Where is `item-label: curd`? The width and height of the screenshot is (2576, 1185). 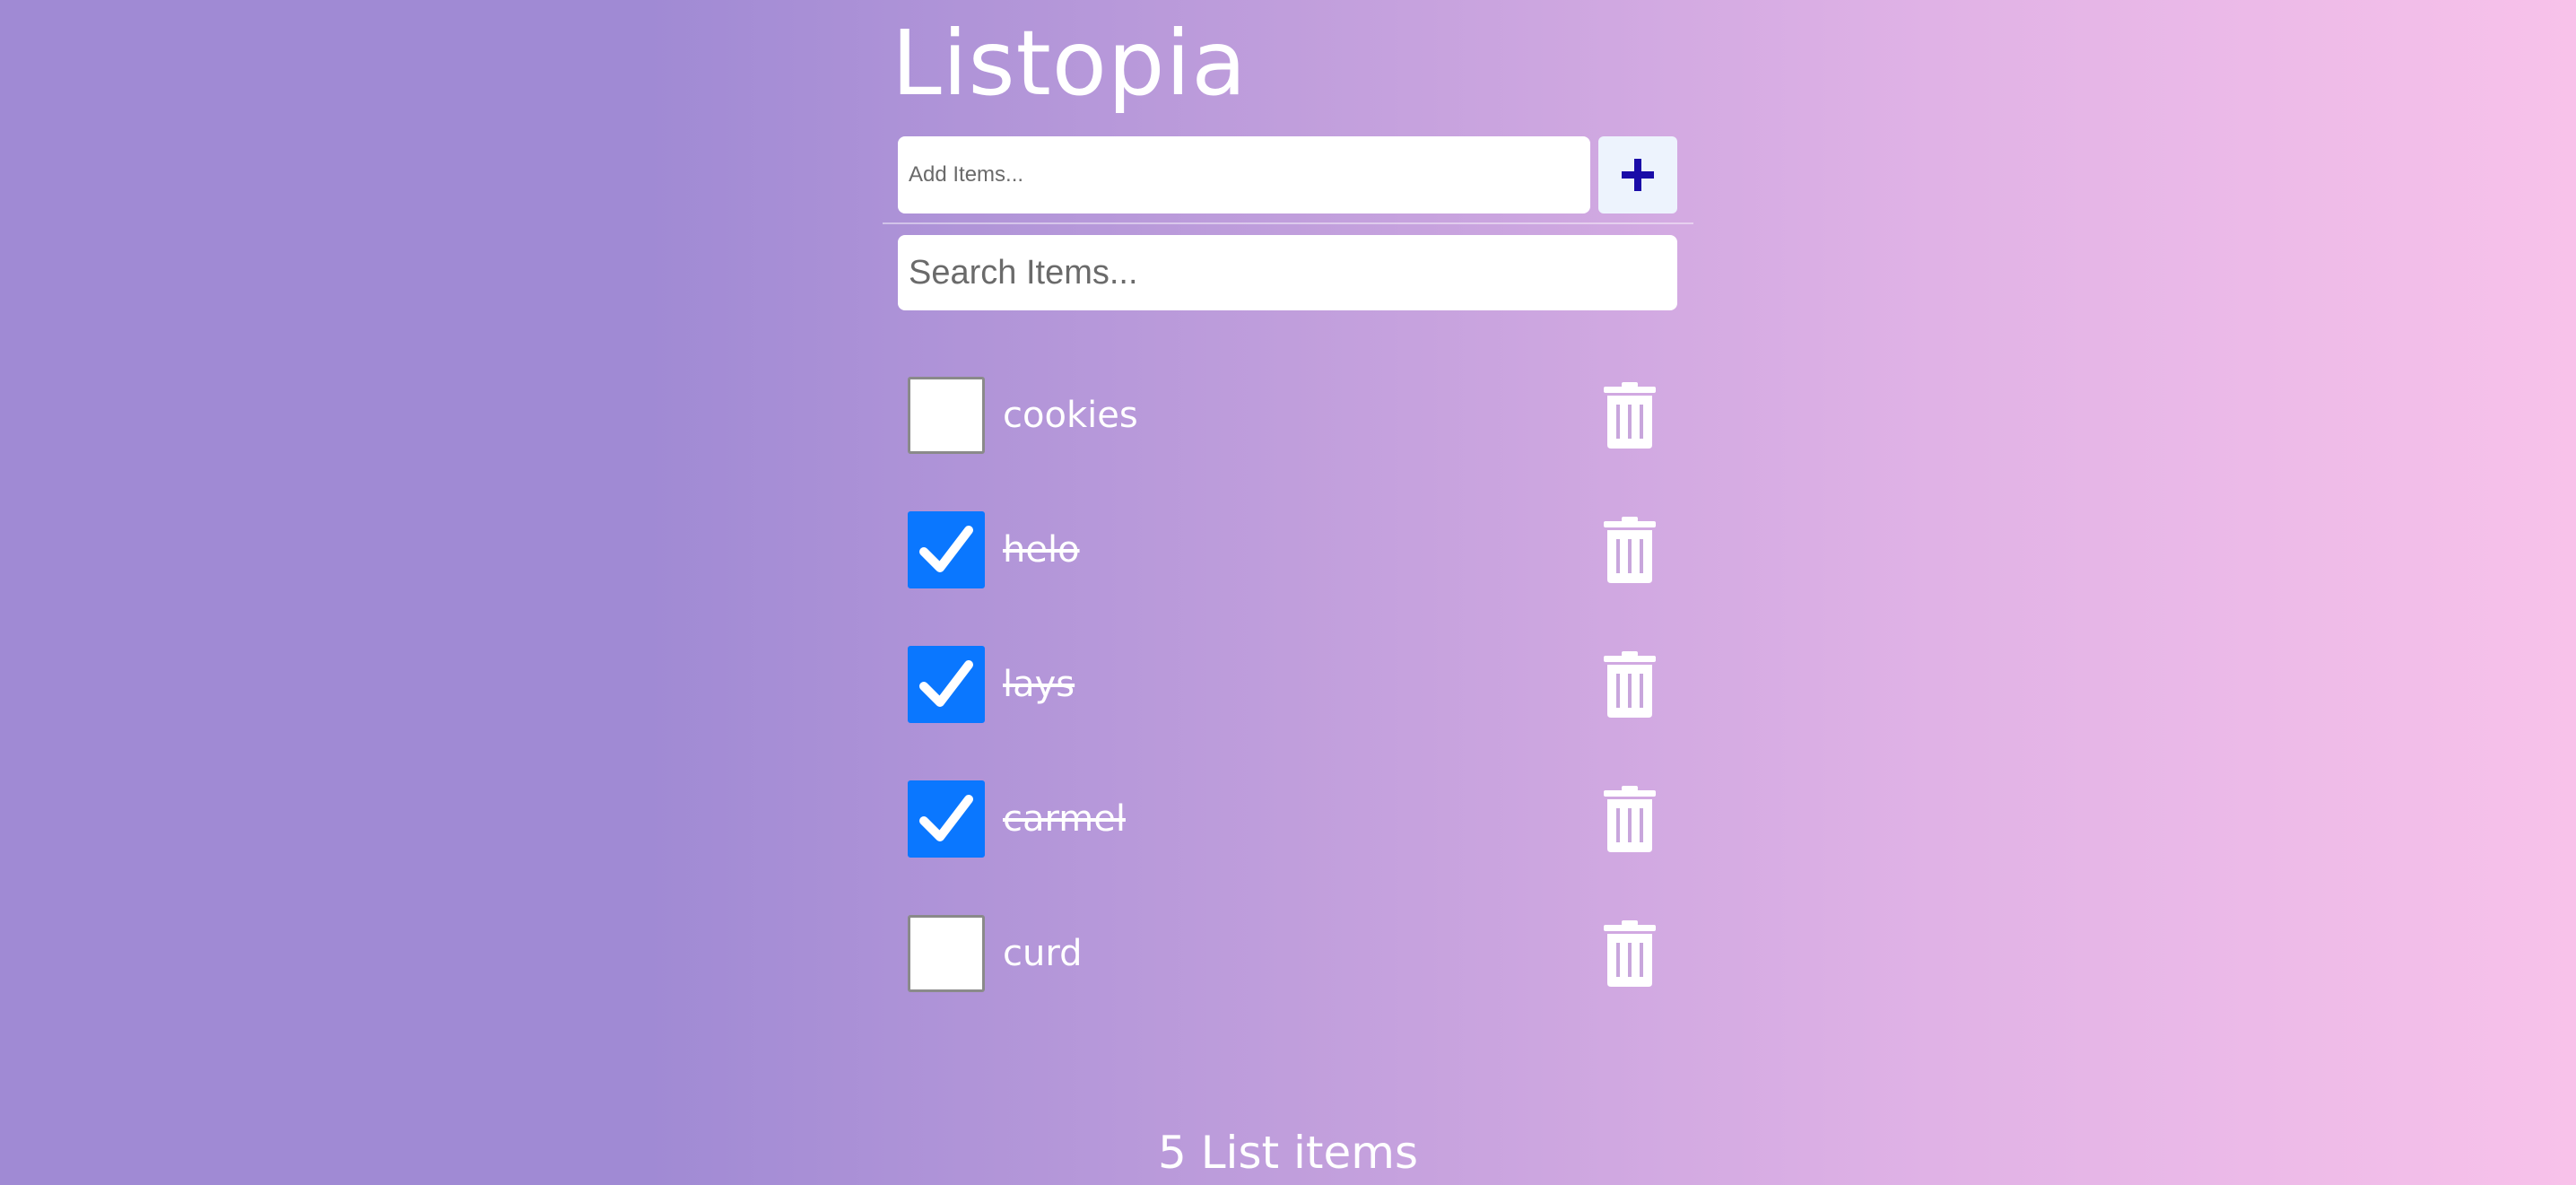
item-label: curd is located at coordinates (1043, 953).